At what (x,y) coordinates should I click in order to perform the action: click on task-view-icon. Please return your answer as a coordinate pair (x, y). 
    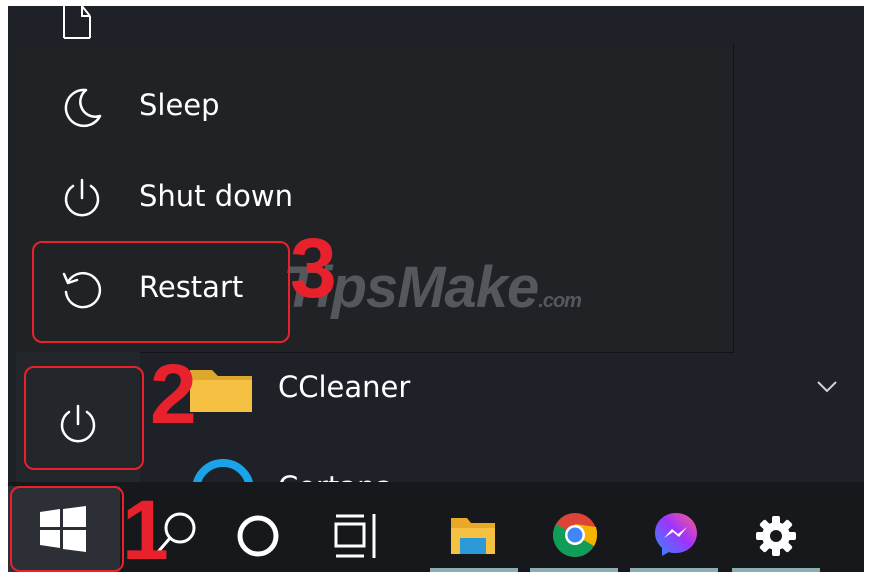
    Looking at the image, I should click on (359, 537).